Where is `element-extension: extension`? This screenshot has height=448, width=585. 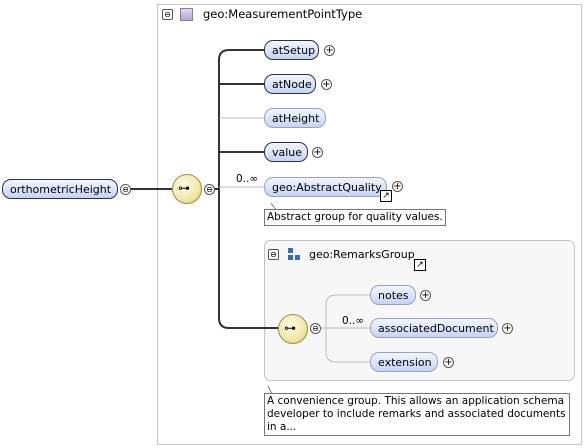
element-extension: extension is located at coordinates (404, 362).